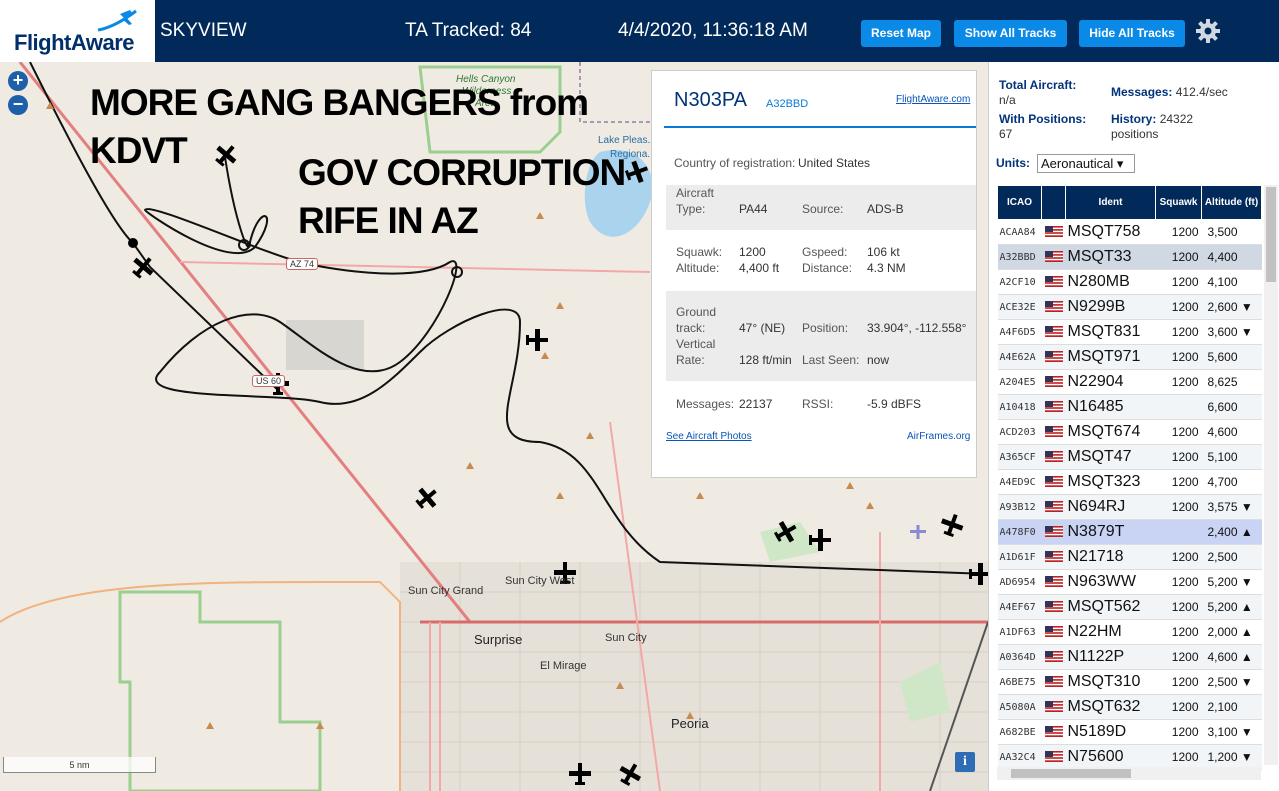 The height and width of the screenshot is (791, 1279). I want to click on units-select: Aeronautical ▾, so click(1086, 163).